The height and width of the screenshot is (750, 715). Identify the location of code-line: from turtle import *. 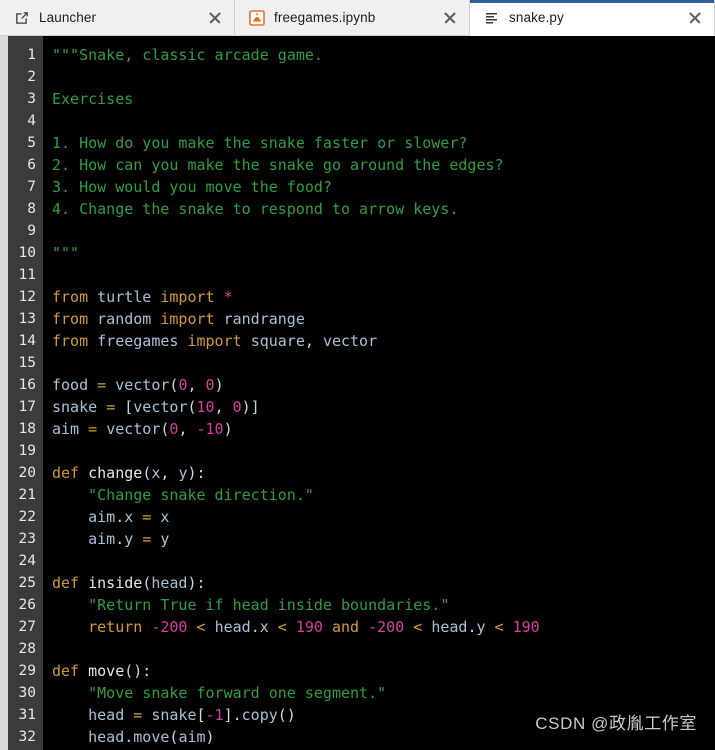
(383, 297).